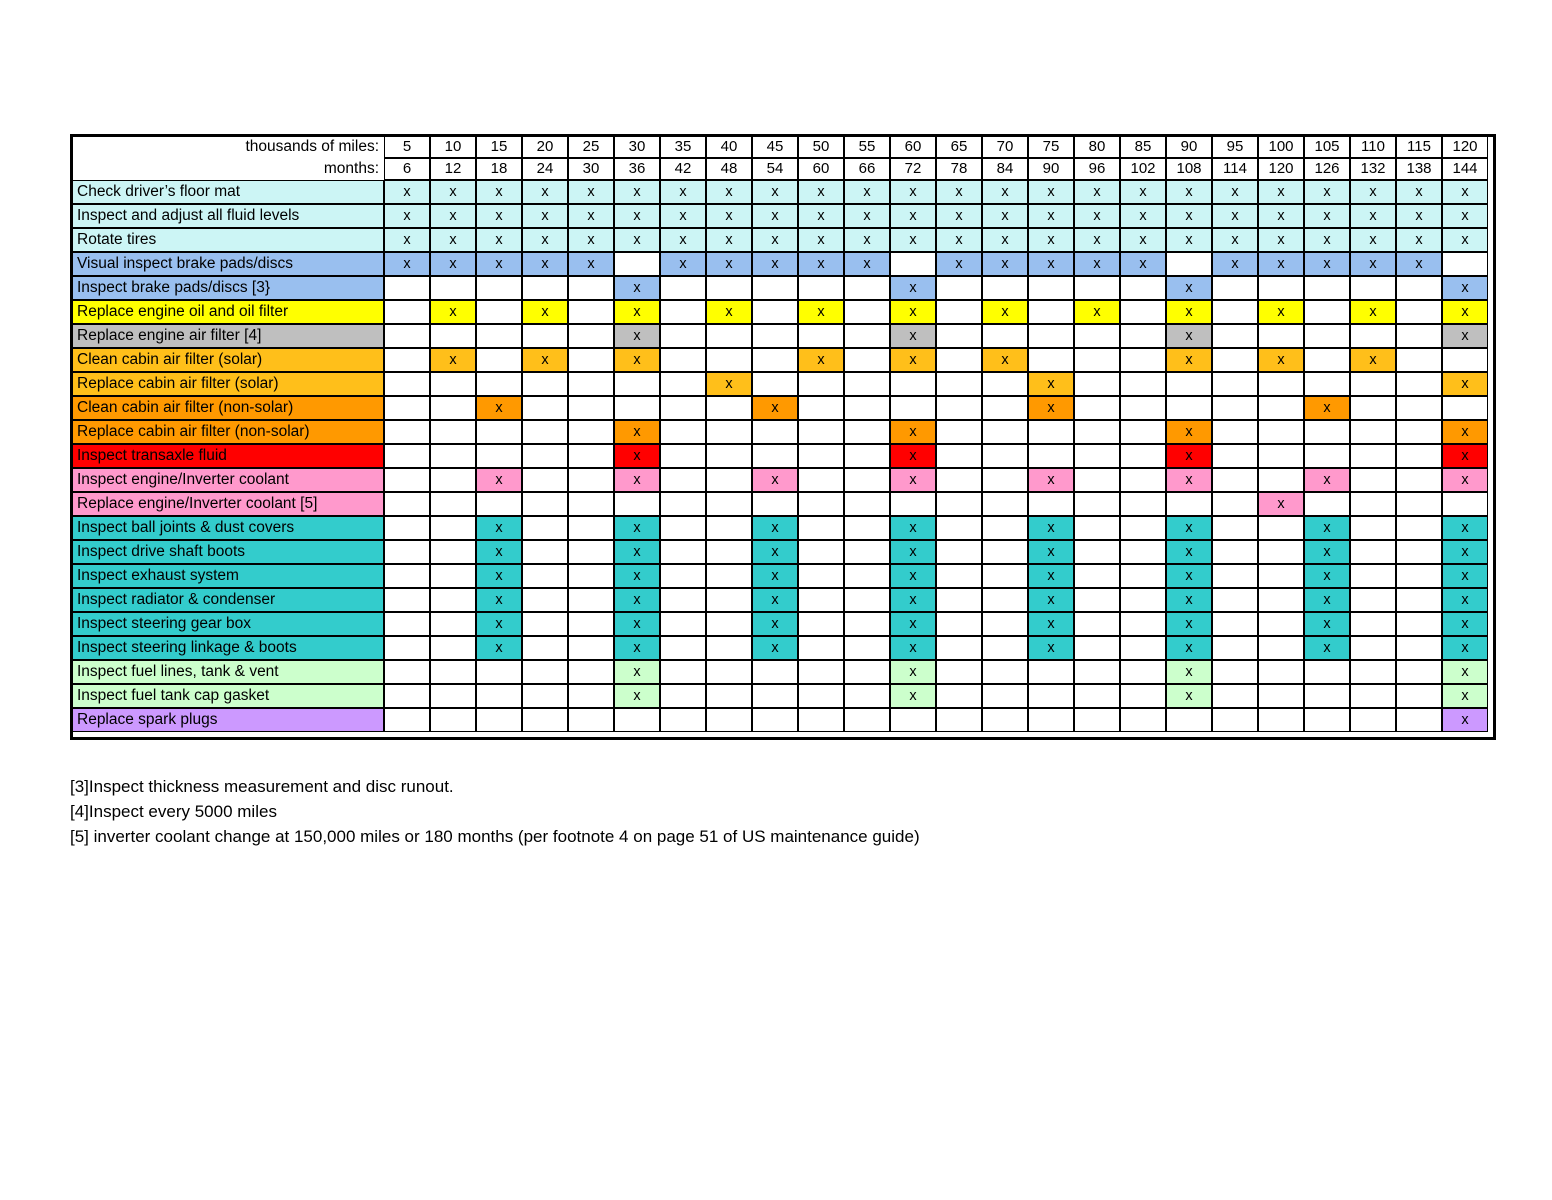 Image resolution: width=1552 pixels, height=1200 pixels. I want to click on miles-header-cell: 110, so click(1373, 147).